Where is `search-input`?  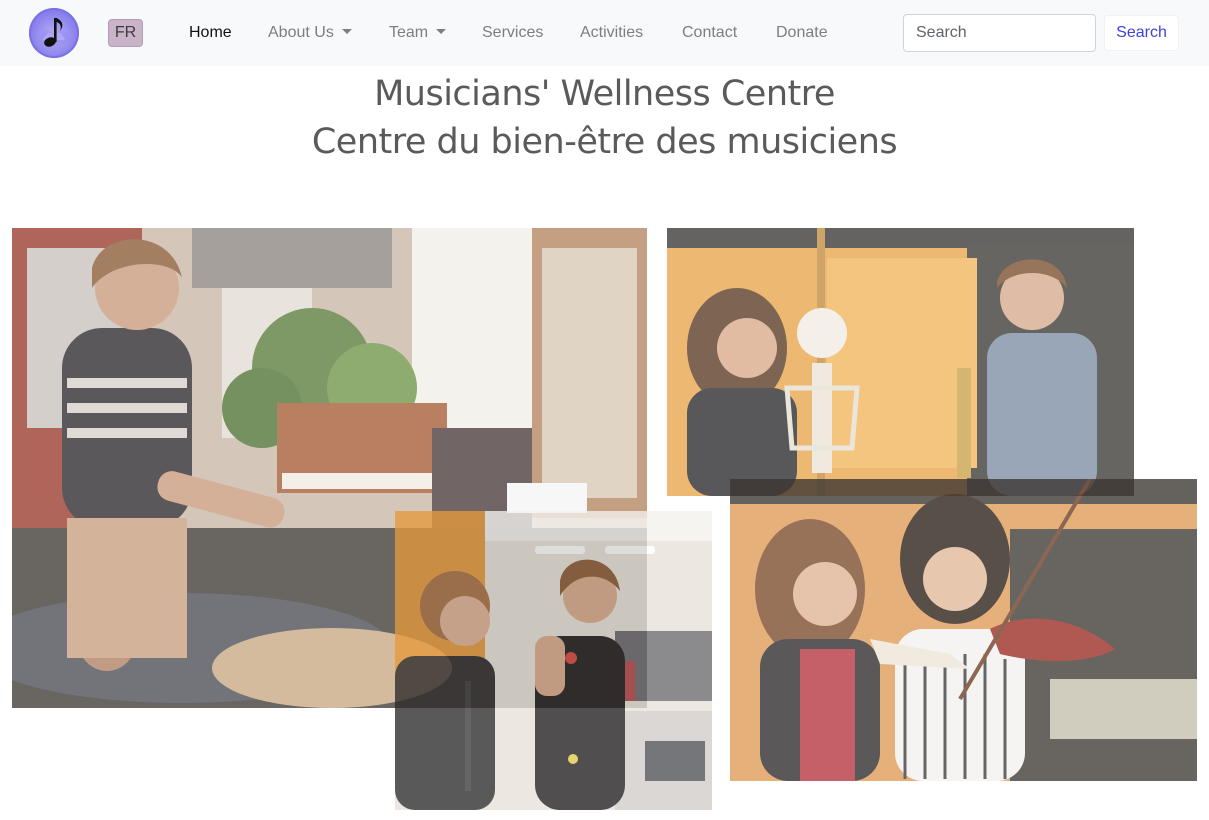 search-input is located at coordinates (999, 33).